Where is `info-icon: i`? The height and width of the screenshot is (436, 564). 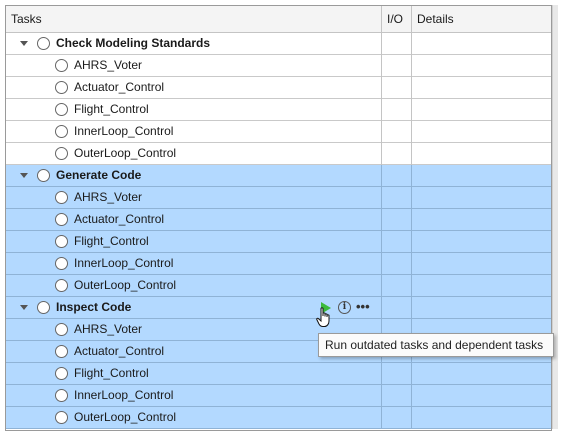
info-icon: i is located at coordinates (344, 307).